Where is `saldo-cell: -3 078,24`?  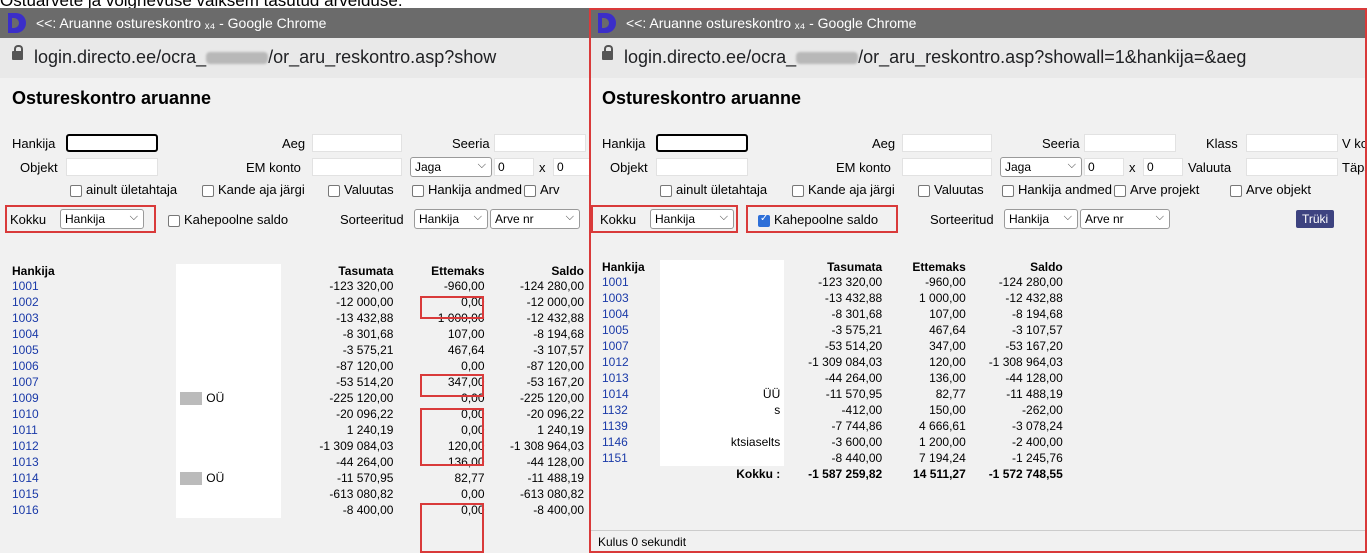 saldo-cell: -3 078,24 is located at coordinates (1037, 426).